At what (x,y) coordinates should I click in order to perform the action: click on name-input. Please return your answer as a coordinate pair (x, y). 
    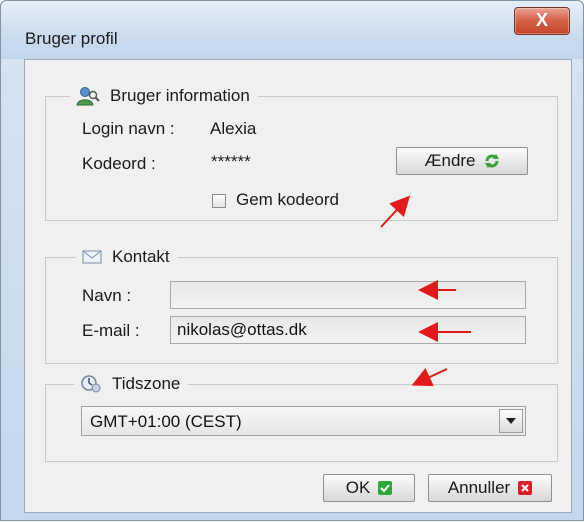
    Looking at the image, I should click on (348, 295).